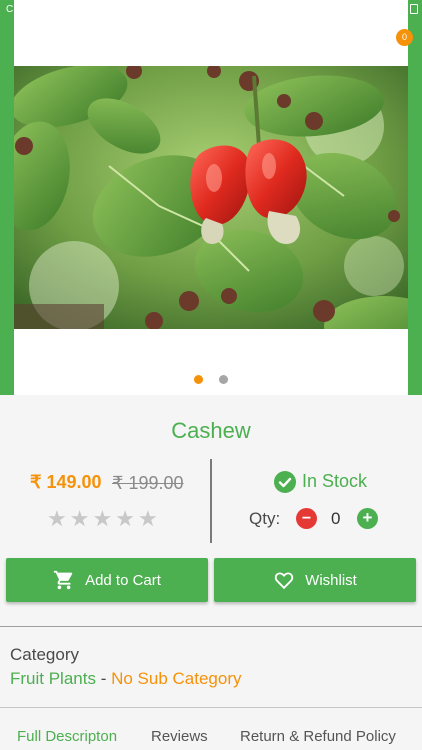 The width and height of the screenshot is (422, 750). What do you see at coordinates (331, 580) in the screenshot?
I see `wishlist-label: Wishlist` at bounding box center [331, 580].